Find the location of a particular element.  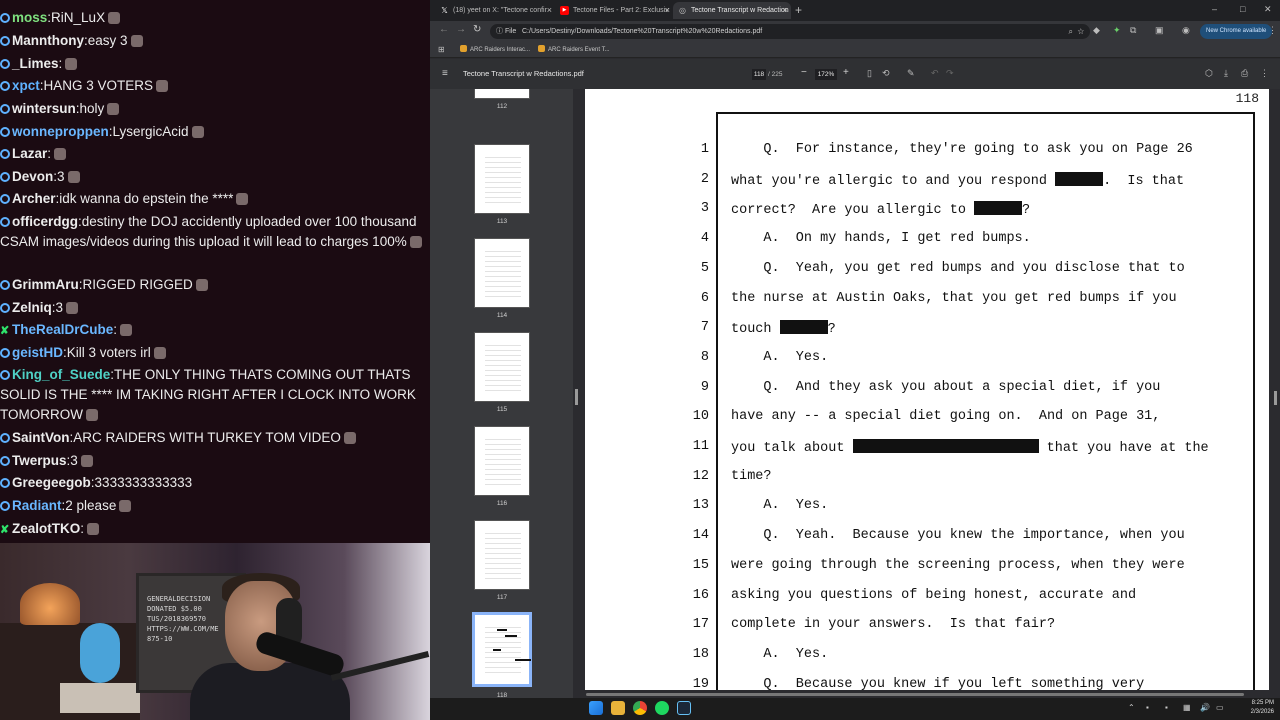

reload-icon: ↻ is located at coordinates (477, 29).